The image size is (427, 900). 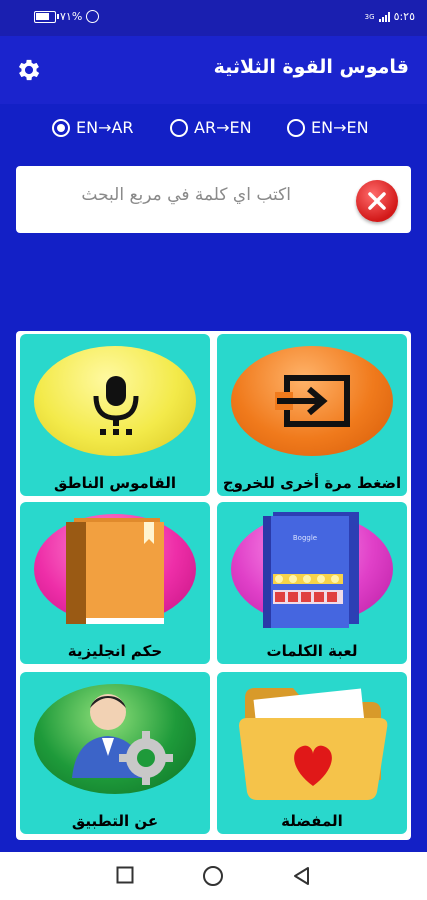 I want to click on tile-talking-dictionary: القاموس الناطق, so click(x=115, y=415).